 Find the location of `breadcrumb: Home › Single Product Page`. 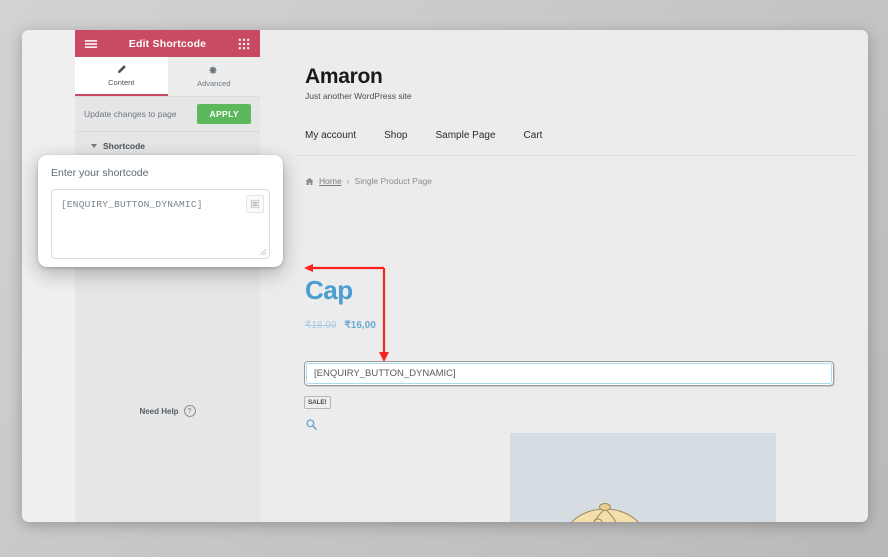

breadcrumb: Home › Single Product Page is located at coordinates (368, 181).